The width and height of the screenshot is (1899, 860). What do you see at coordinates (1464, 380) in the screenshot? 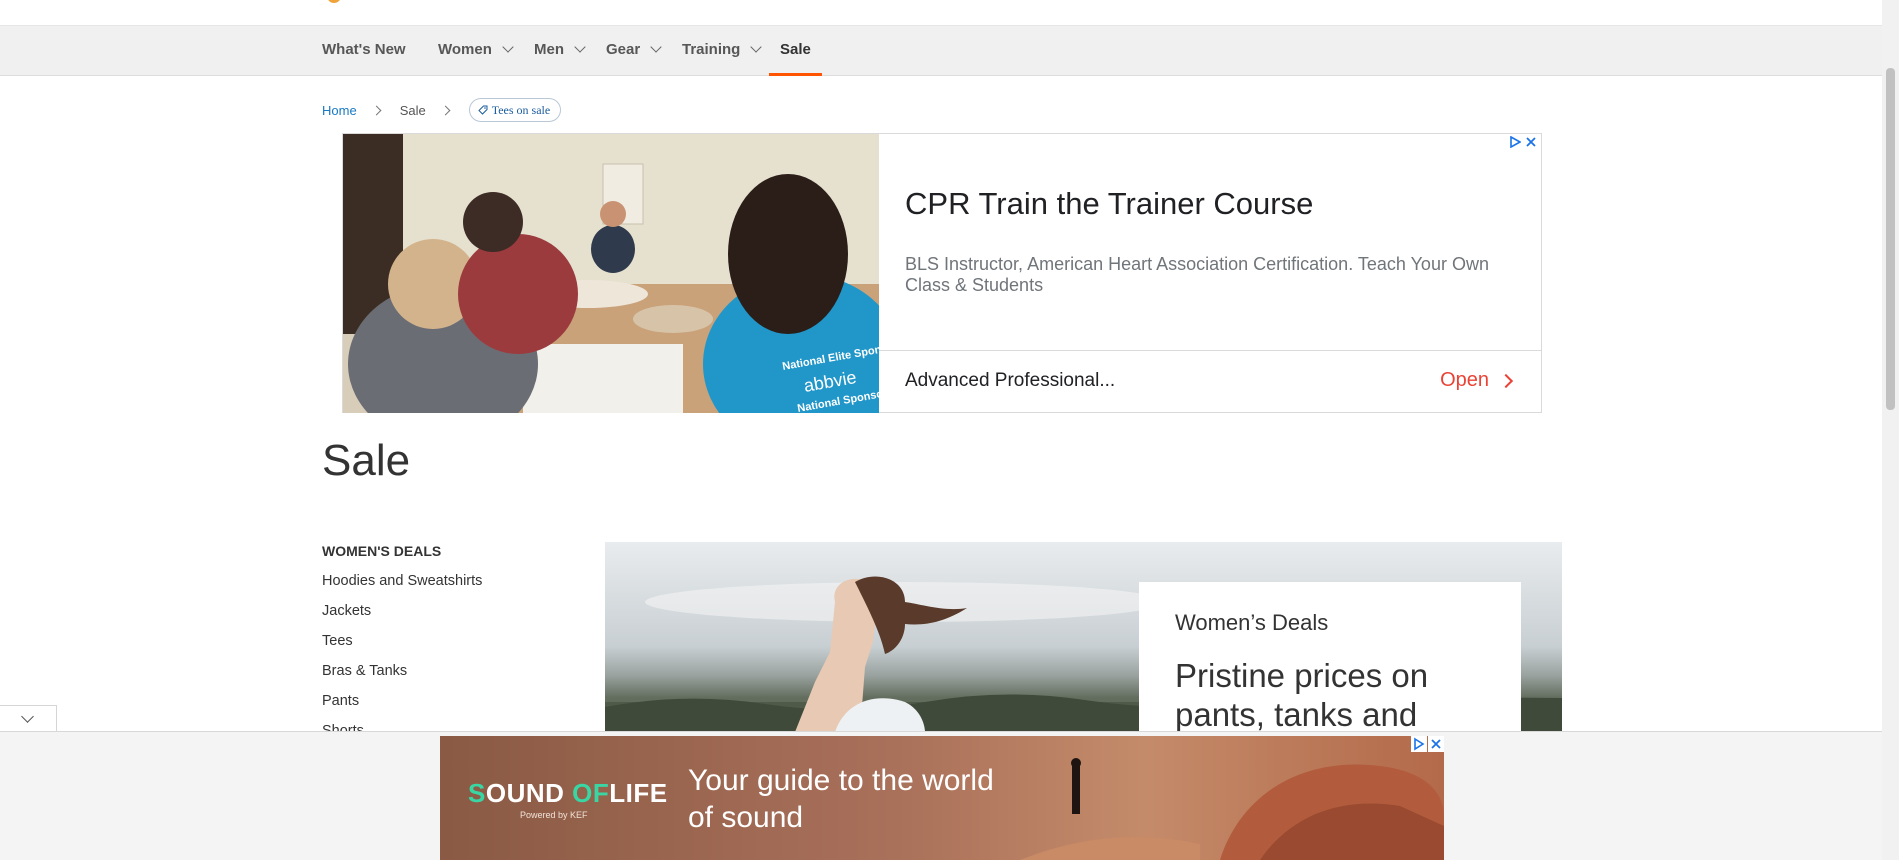
I see `ad-open-label: Open` at bounding box center [1464, 380].